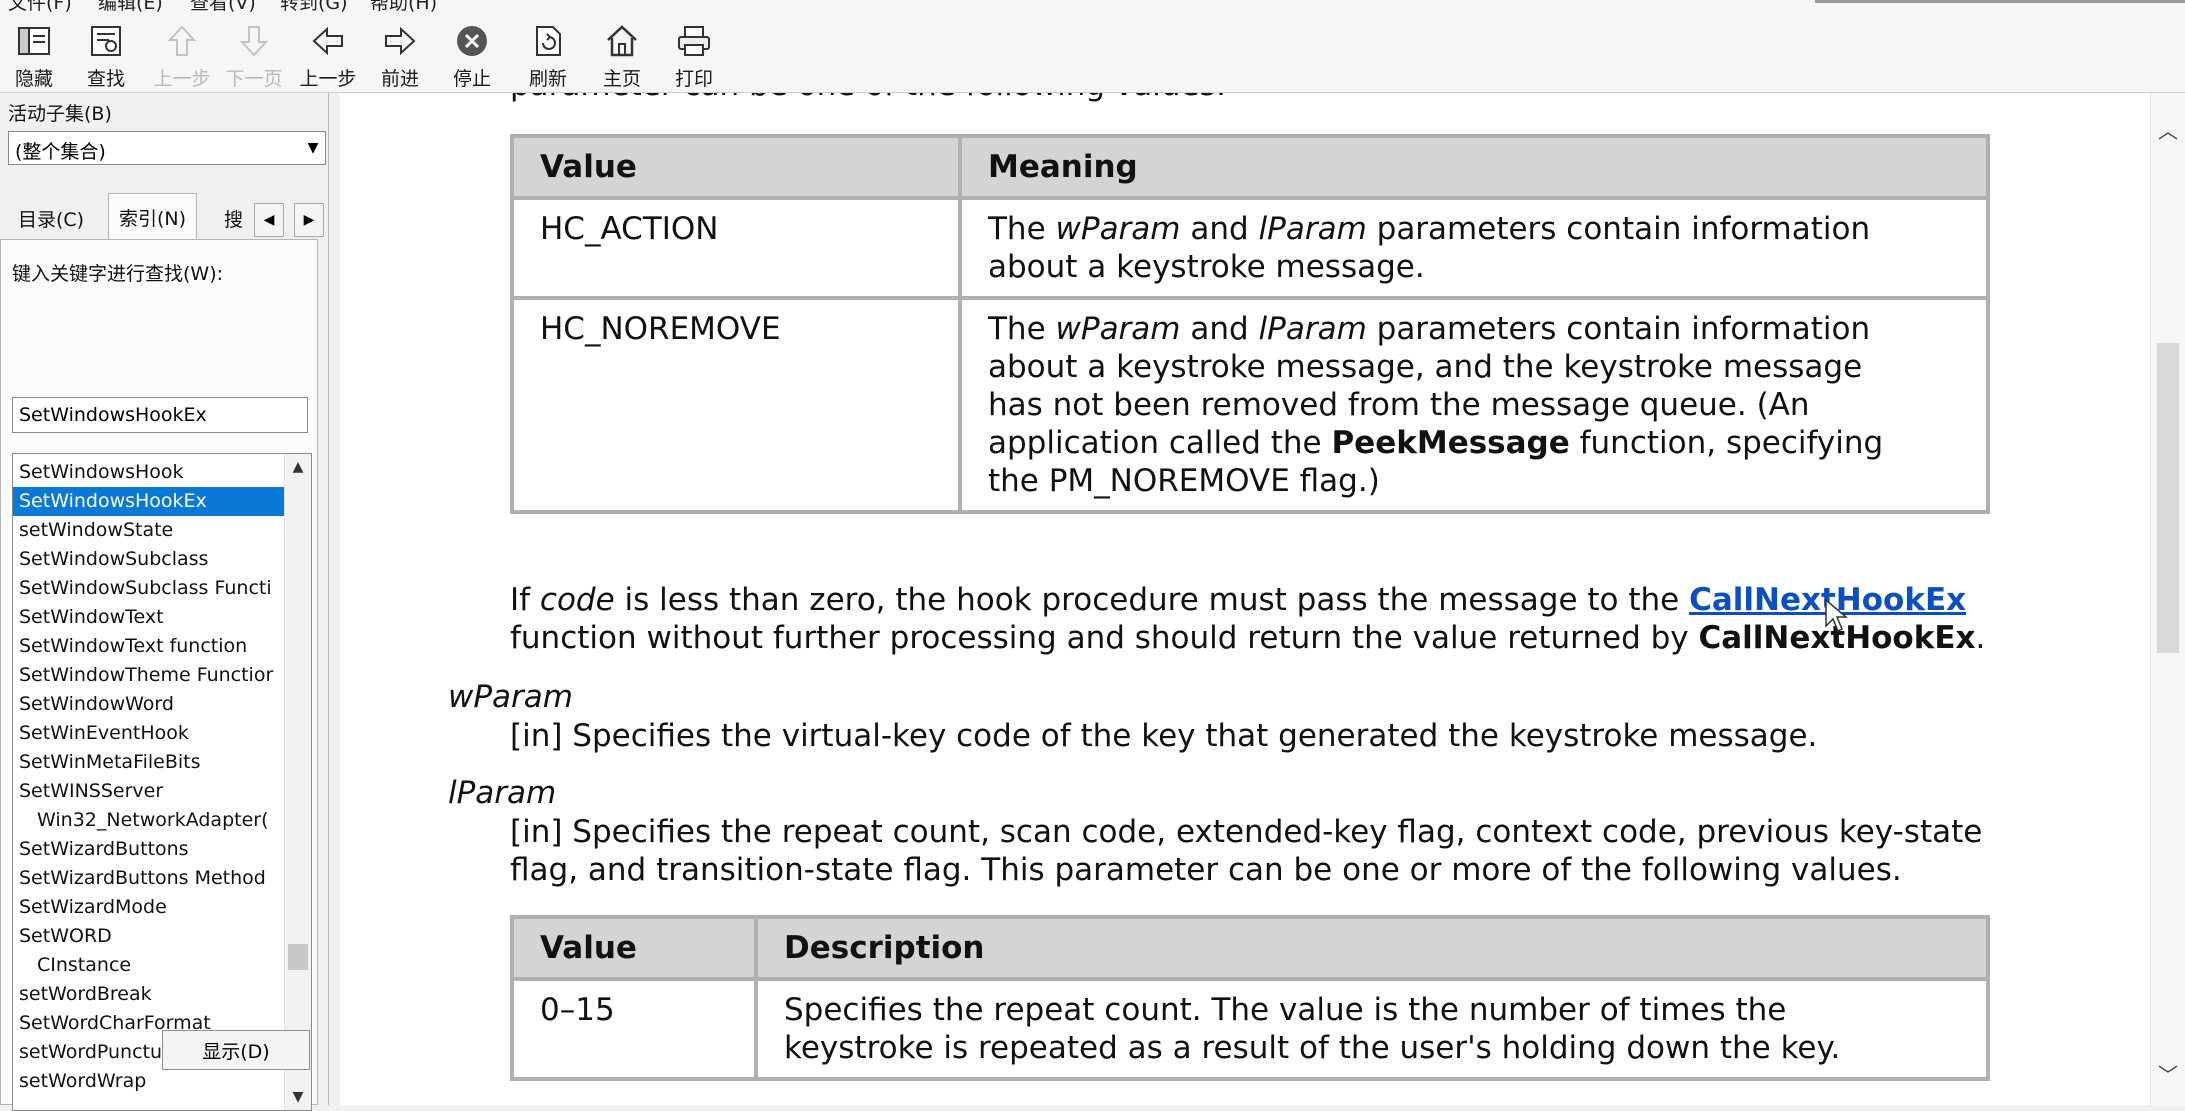 Image resolution: width=2185 pixels, height=1111 pixels. What do you see at coordinates (106, 41) in the screenshot?
I see `find-icon` at bounding box center [106, 41].